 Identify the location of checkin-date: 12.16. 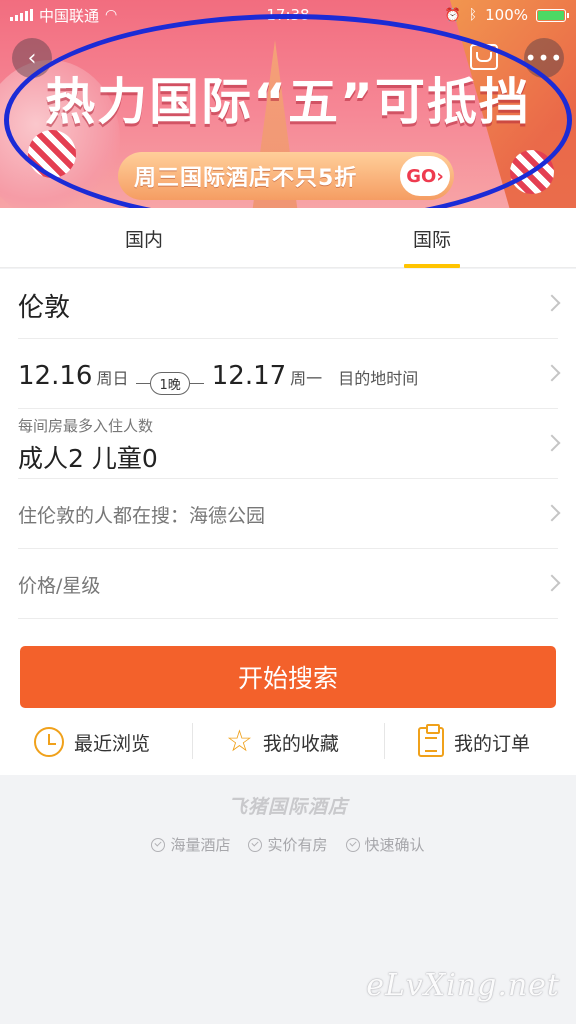
(55, 376).